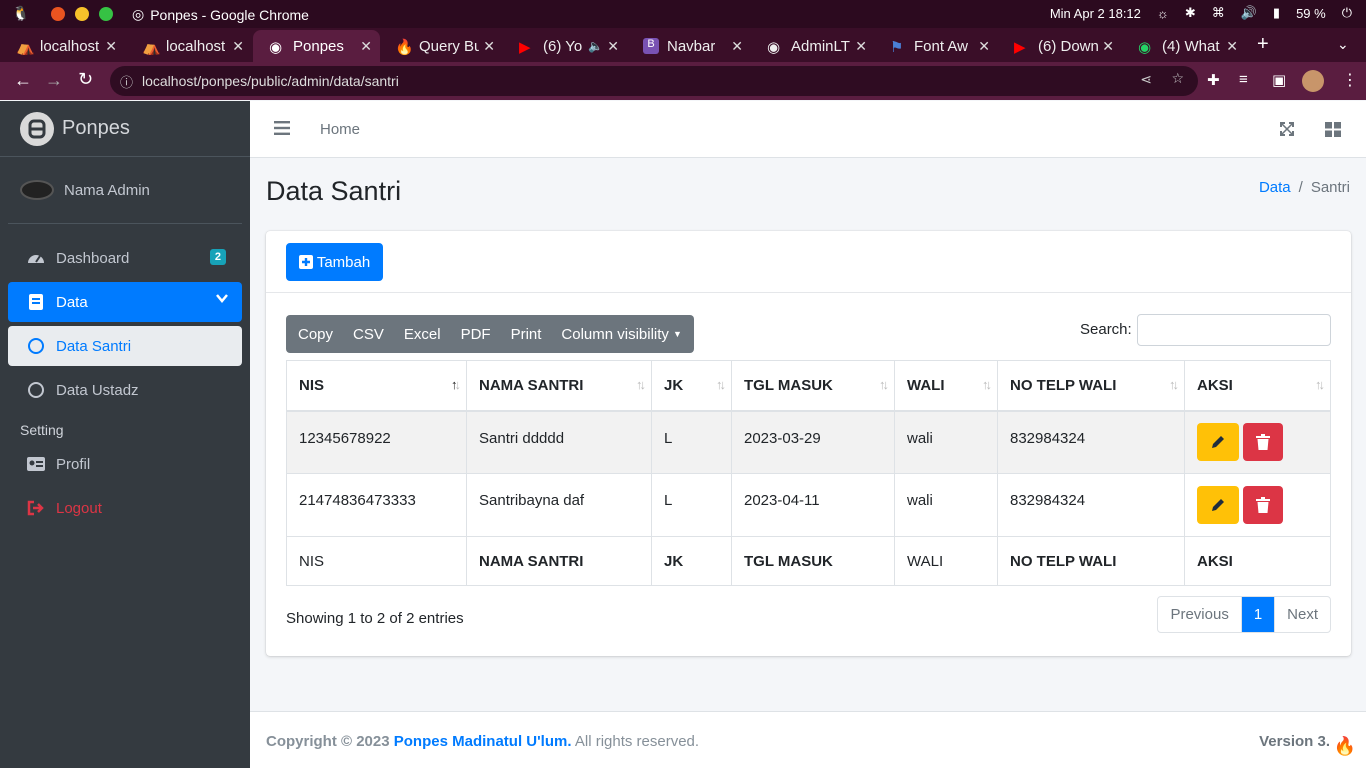  Describe the element at coordinates (368, 334) in the screenshot. I see `csv-button: CSV` at that location.